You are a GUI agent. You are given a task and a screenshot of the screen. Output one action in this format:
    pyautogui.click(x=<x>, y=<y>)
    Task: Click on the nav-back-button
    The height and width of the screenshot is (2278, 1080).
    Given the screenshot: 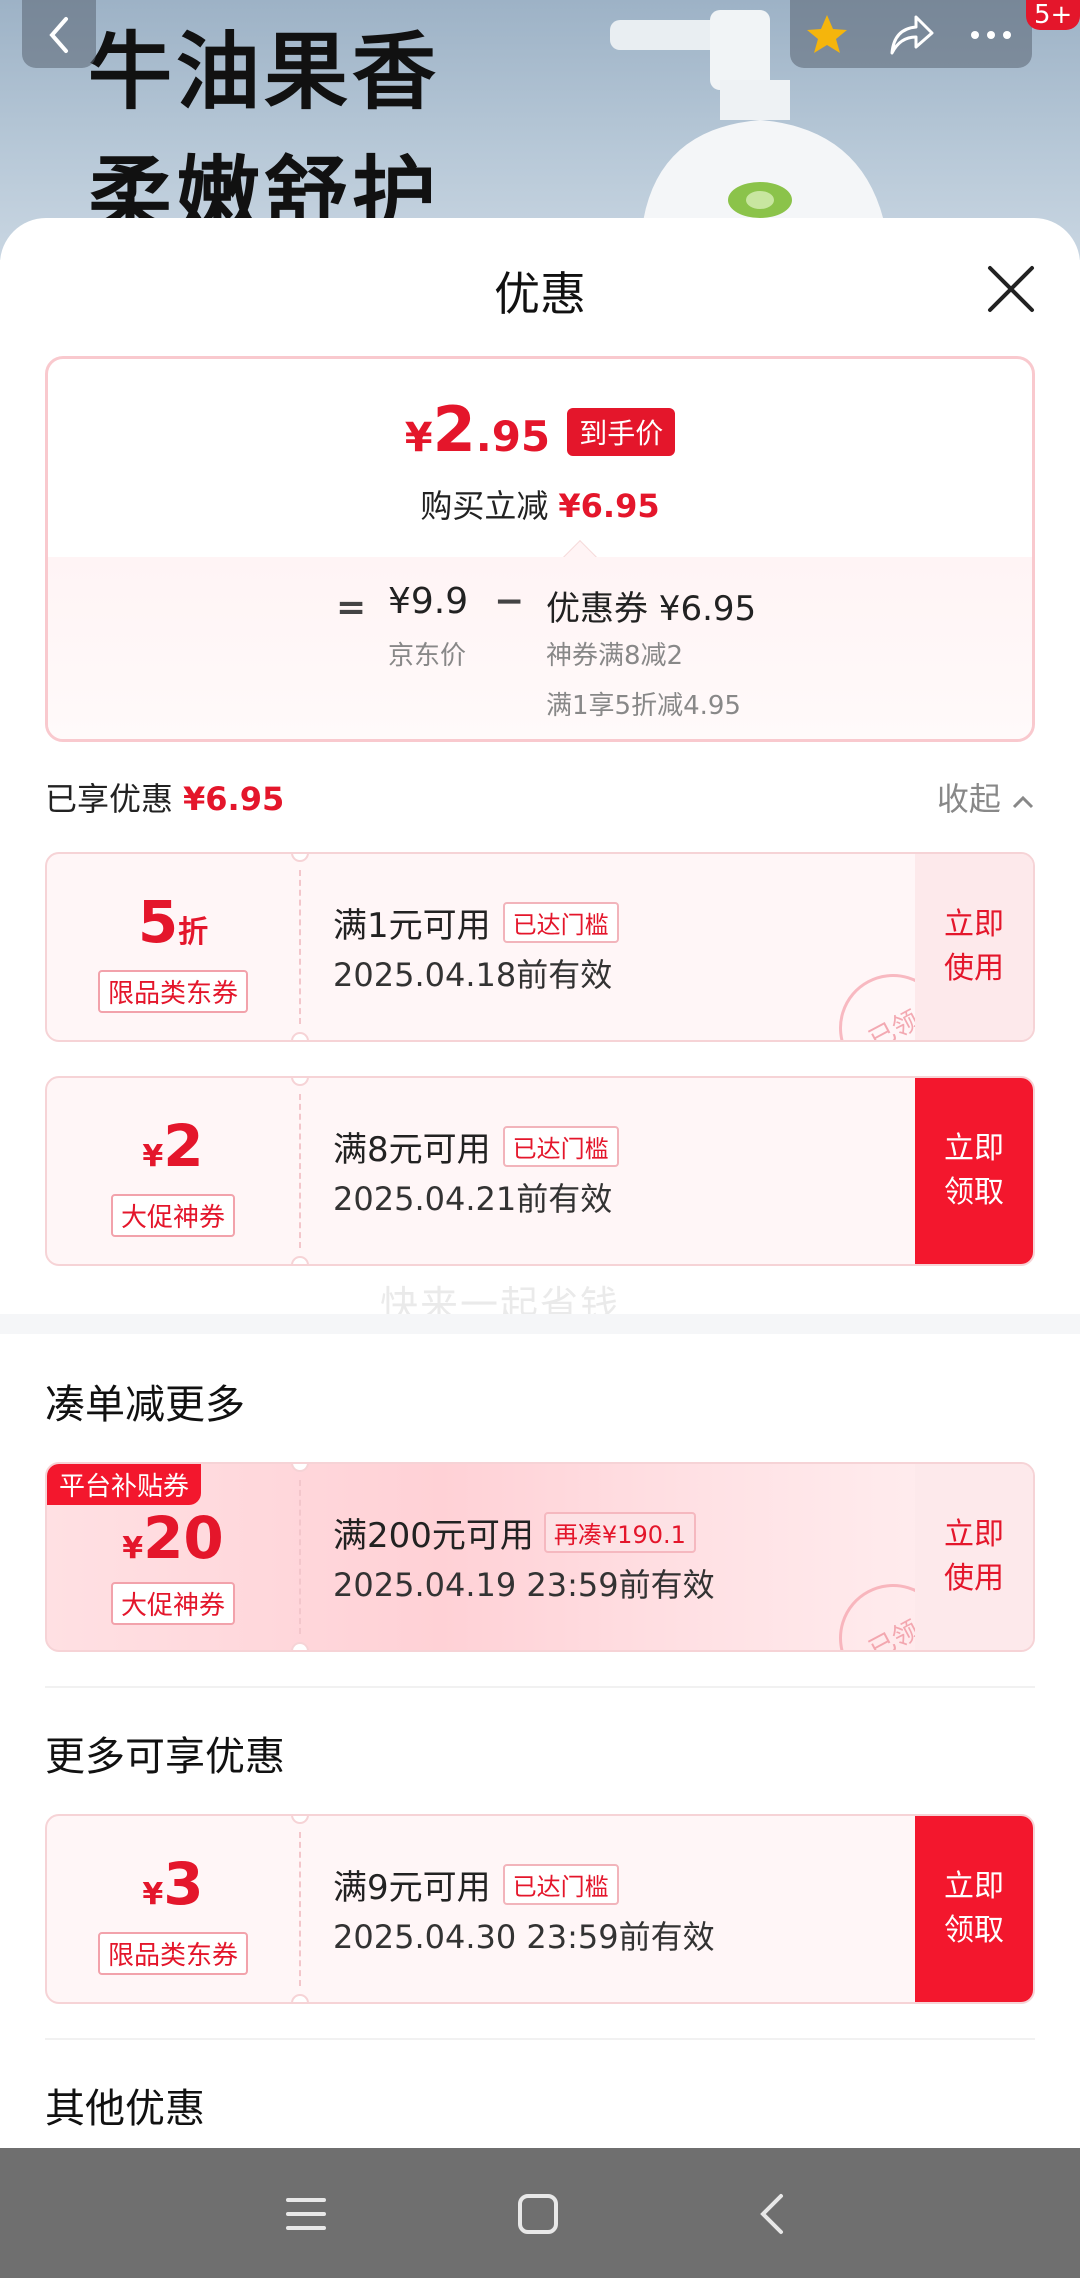 What is the action you would take?
    pyautogui.click(x=772, y=2214)
    